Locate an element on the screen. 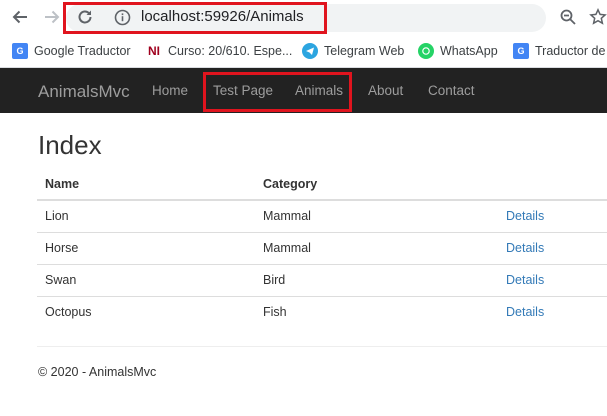  table-header-row: Name Category is located at coordinates (322, 184).